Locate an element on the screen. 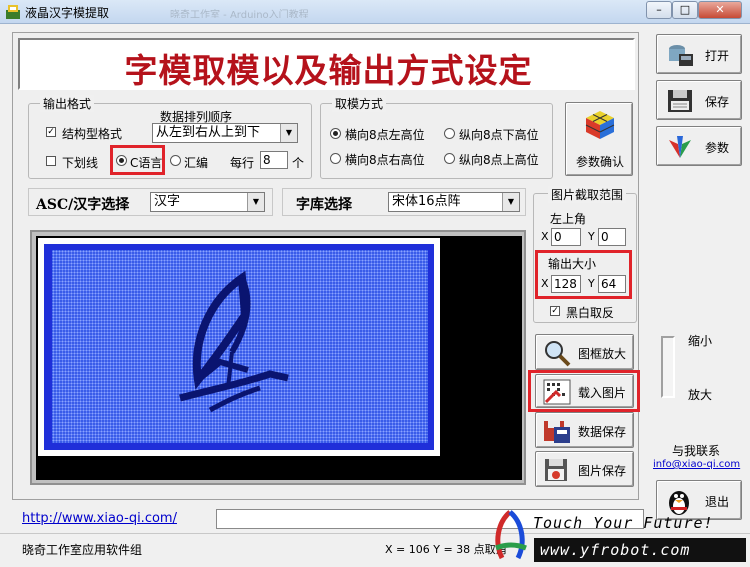  assembly-radio is located at coordinates (175, 160).